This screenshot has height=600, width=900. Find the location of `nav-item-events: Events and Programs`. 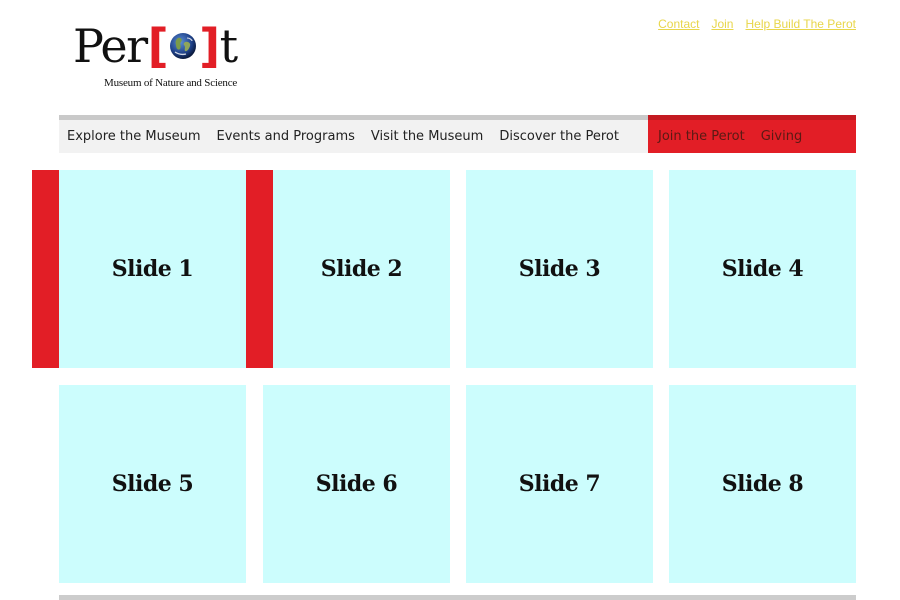

nav-item-events: Events and Programs is located at coordinates (286, 136).